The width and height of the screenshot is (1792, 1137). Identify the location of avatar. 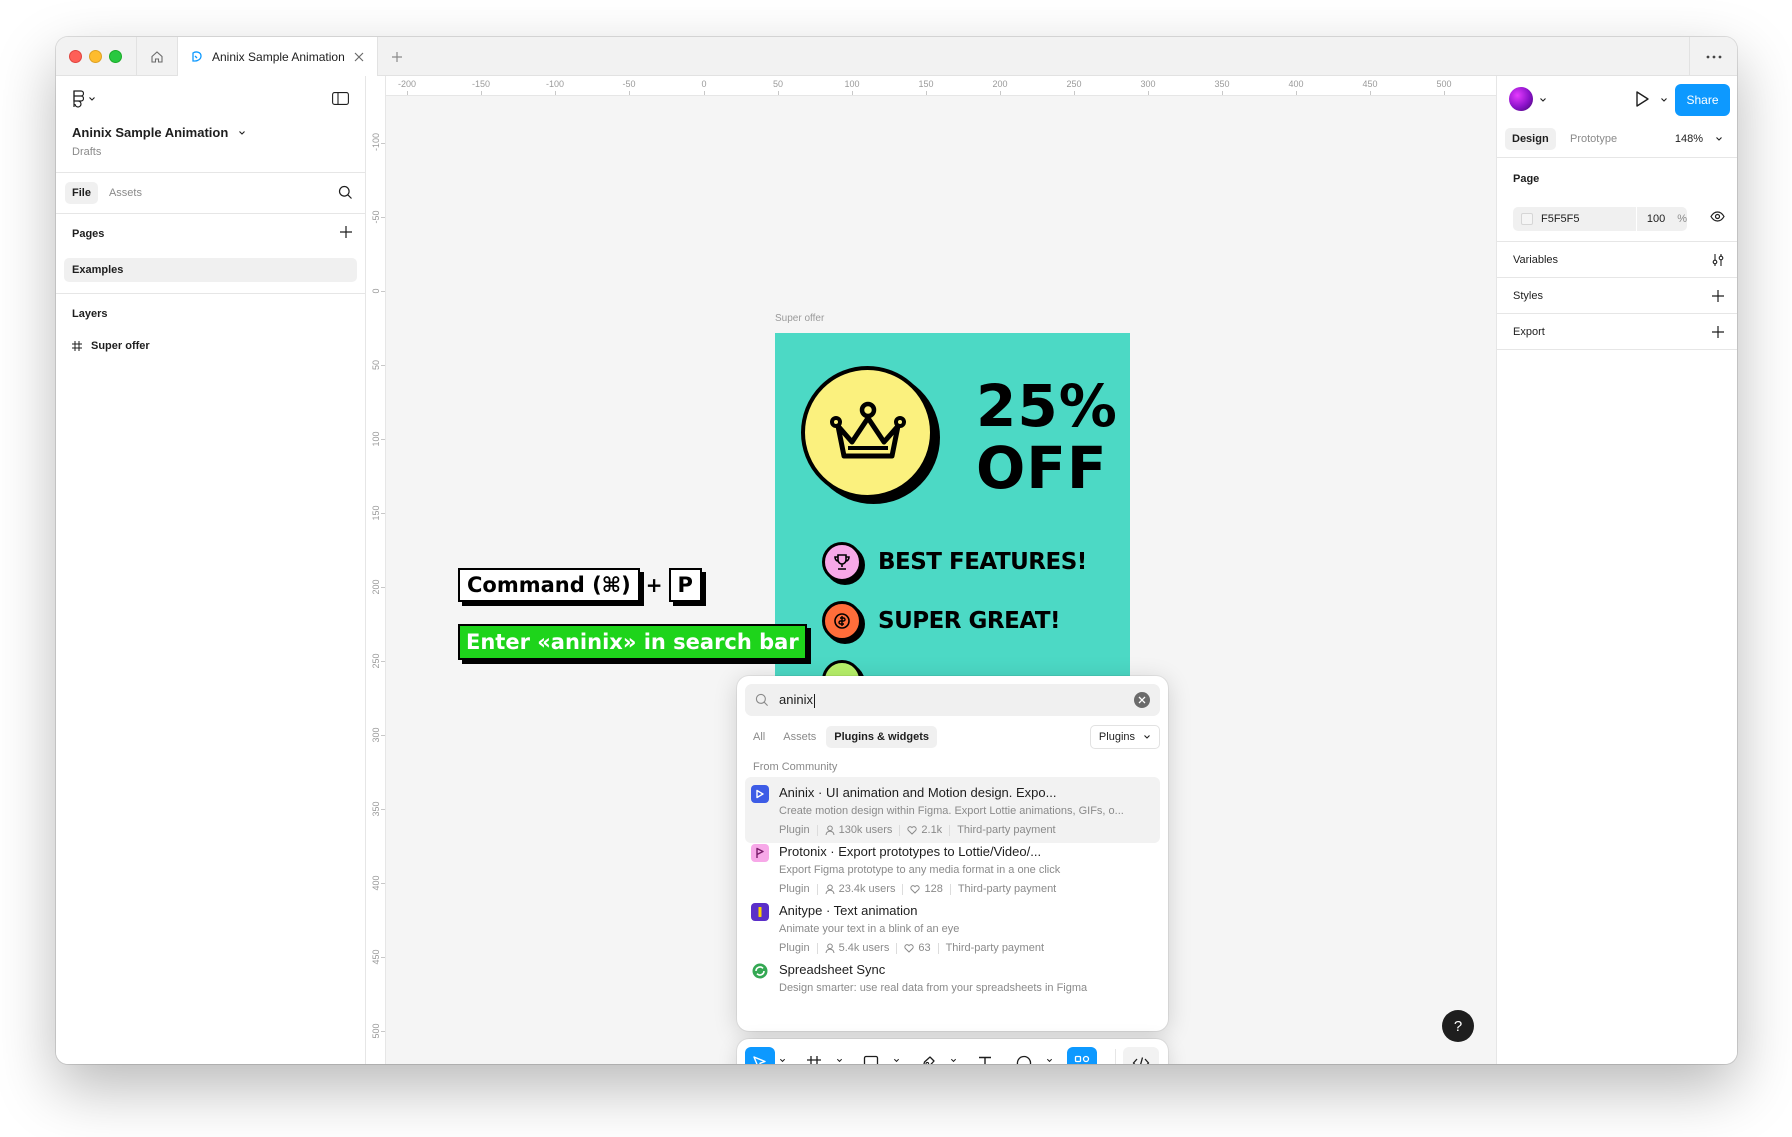
(1521, 99).